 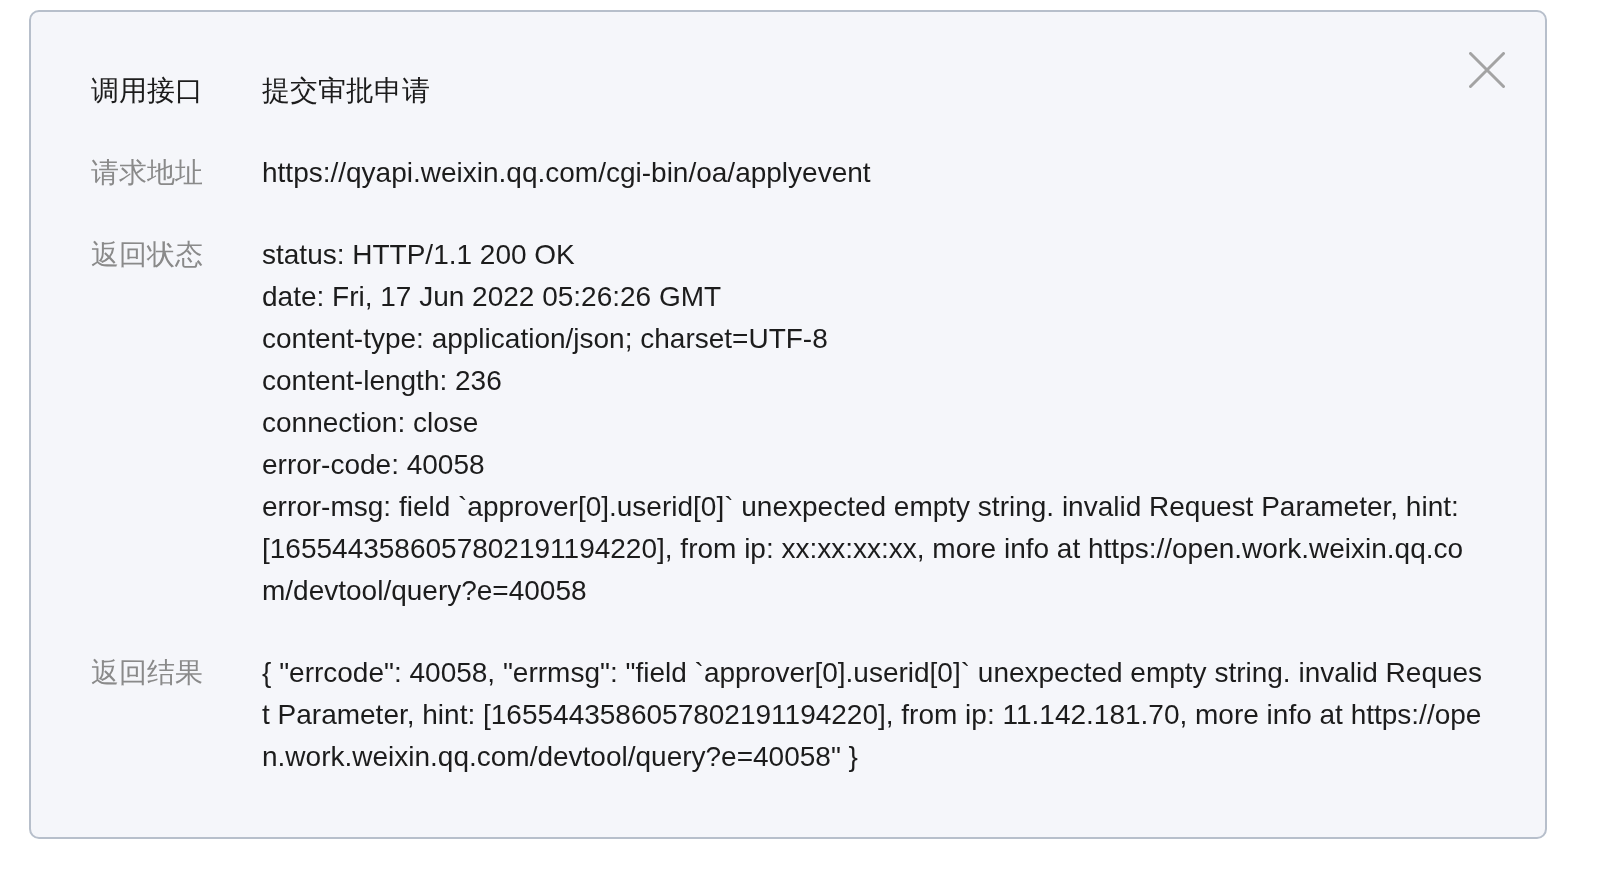 I want to click on field-value: status: HTTP/1.1 200 OK, so click(x=418, y=255).